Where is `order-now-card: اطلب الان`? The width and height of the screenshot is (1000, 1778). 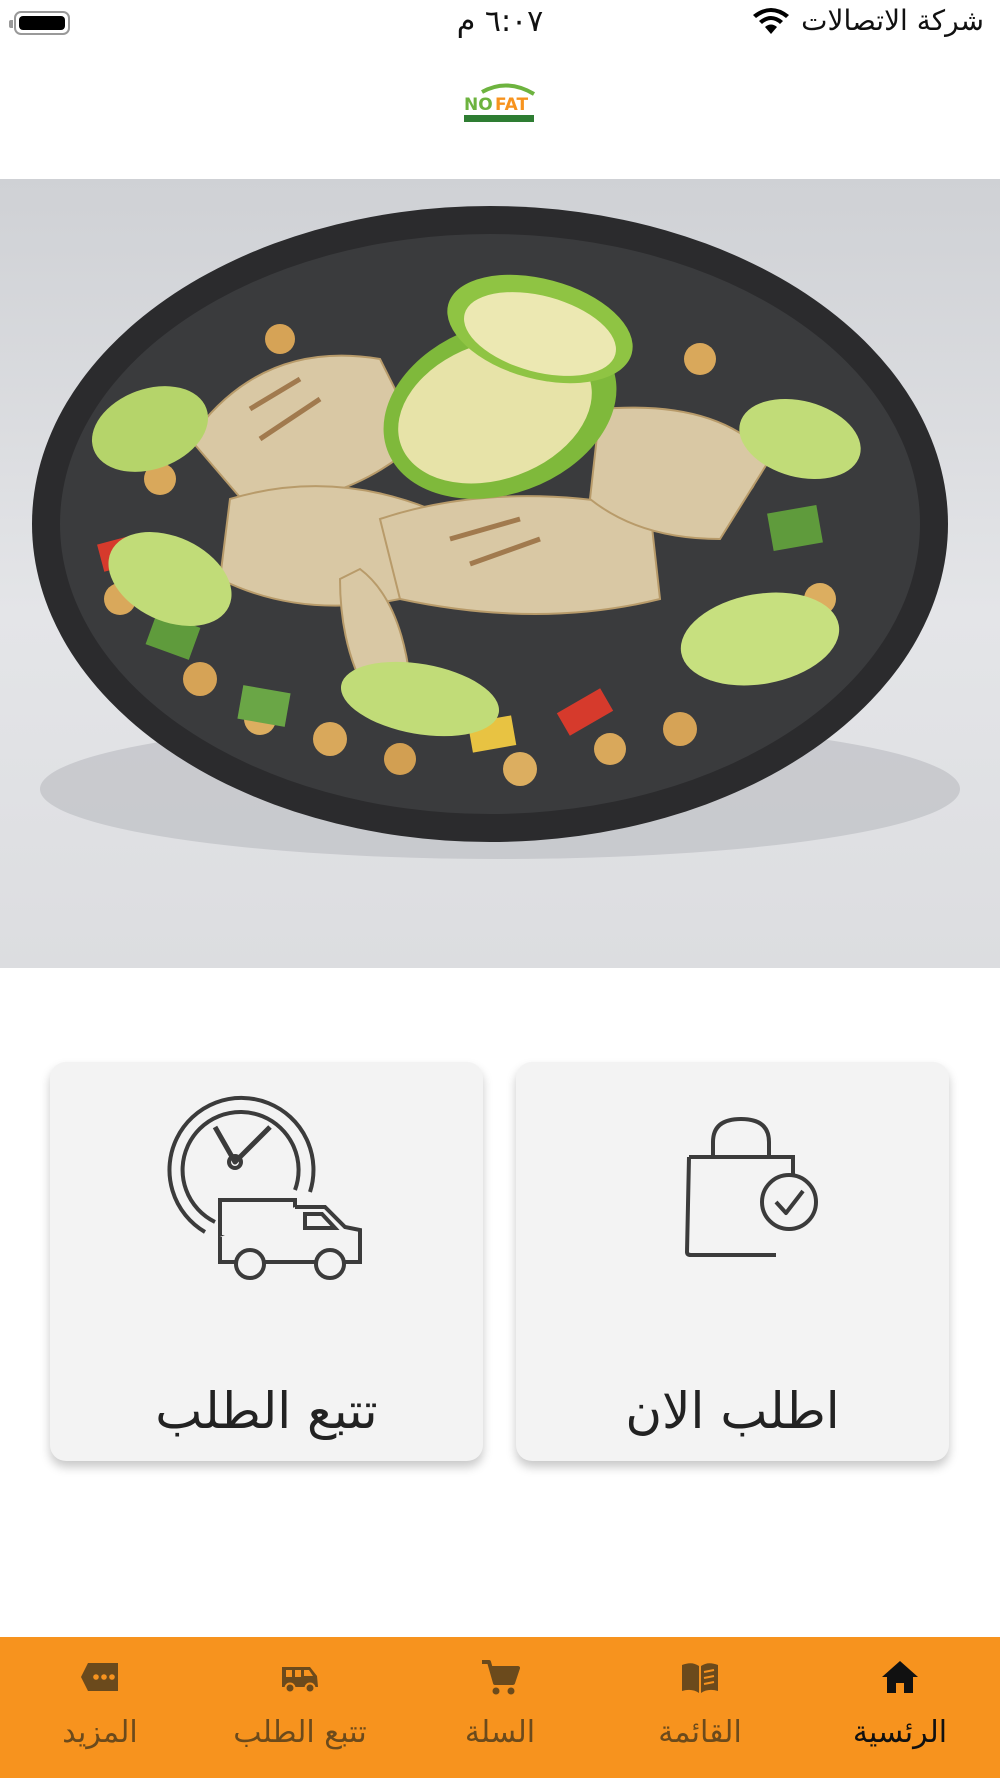
order-now-card: اطلب الان is located at coordinates (732, 1261).